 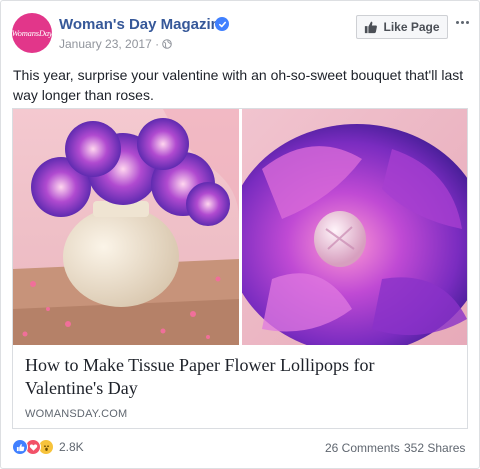 I want to click on more-options-icon, so click(x=462, y=22).